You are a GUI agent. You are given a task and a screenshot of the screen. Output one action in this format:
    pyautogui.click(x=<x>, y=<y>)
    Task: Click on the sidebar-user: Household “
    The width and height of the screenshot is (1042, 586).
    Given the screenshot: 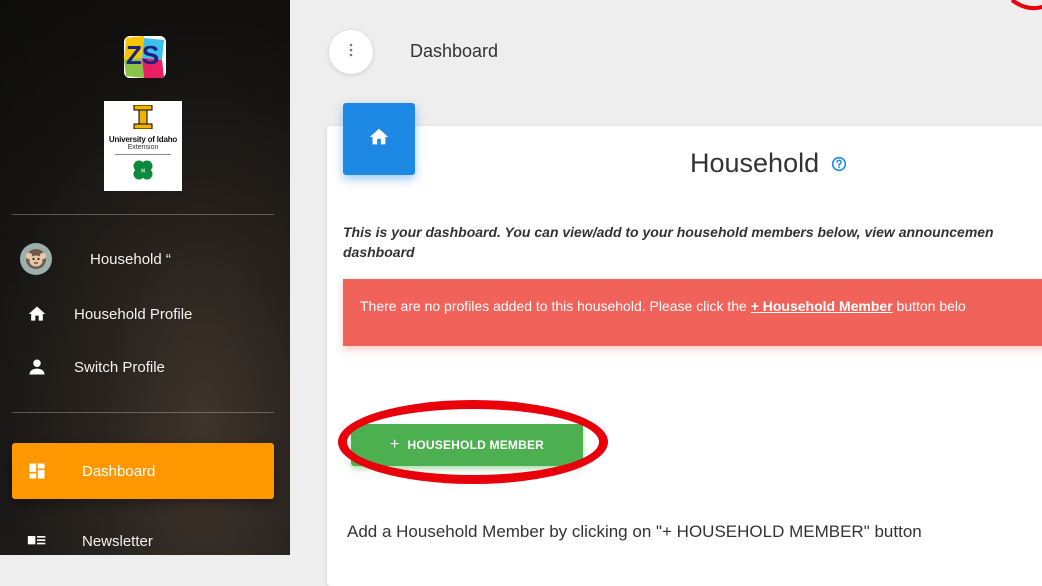 What is the action you would take?
    pyautogui.click(x=143, y=259)
    